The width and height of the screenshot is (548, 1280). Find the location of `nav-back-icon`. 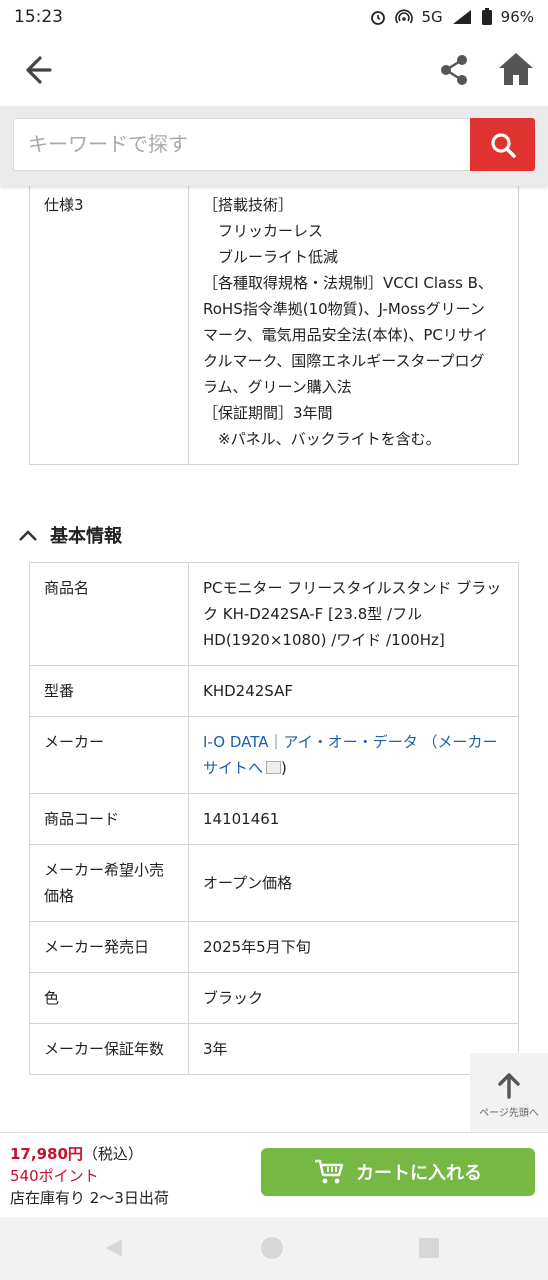

nav-back-icon is located at coordinates (114, 1248).